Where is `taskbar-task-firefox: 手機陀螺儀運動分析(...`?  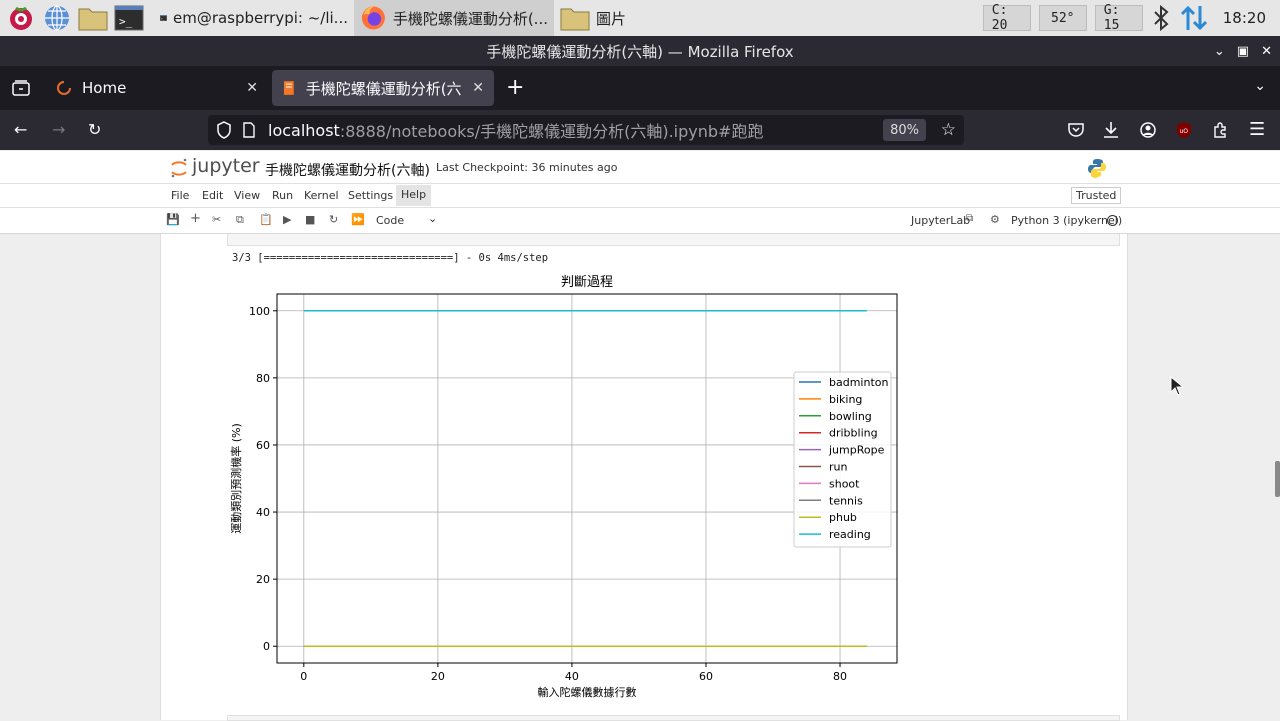
taskbar-task-firefox: 手機陀螺儀運動分析(... is located at coordinates (454, 18).